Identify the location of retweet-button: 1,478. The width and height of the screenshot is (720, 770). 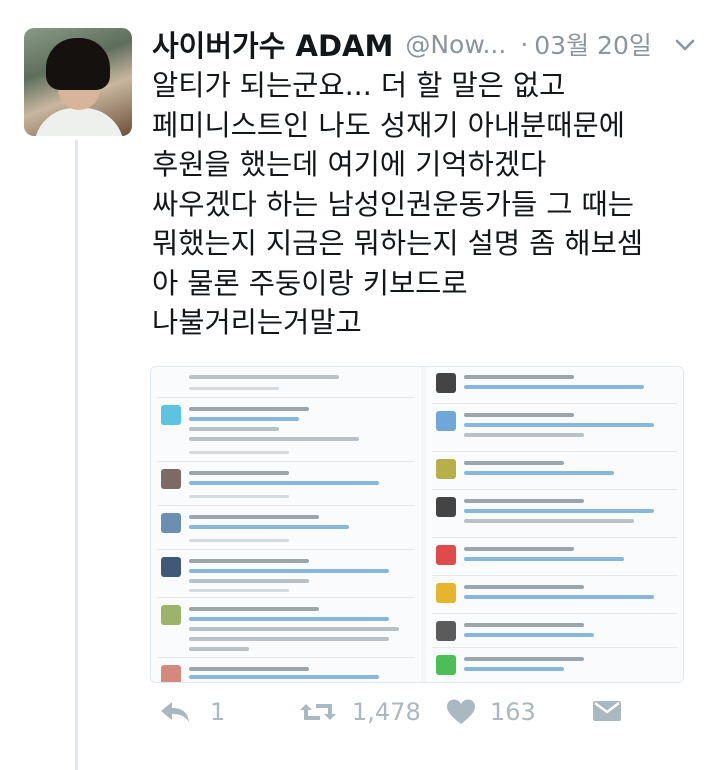
(359, 712).